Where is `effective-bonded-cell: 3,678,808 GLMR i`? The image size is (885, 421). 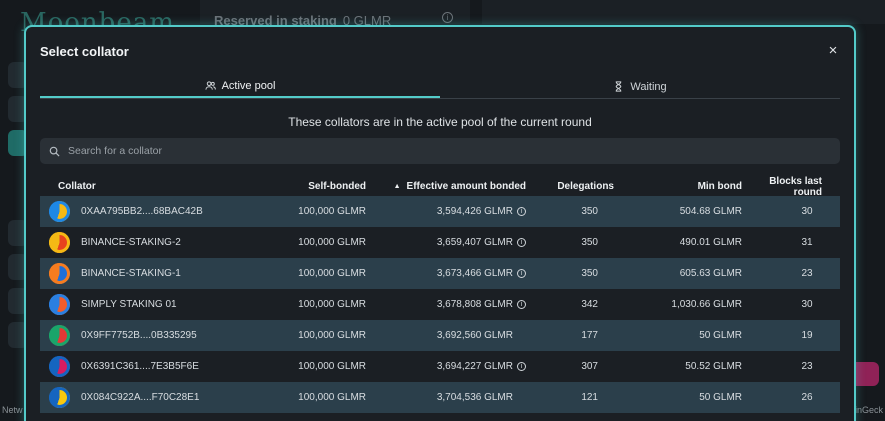 effective-bonded-cell: 3,678,808 GLMR i is located at coordinates (446, 304).